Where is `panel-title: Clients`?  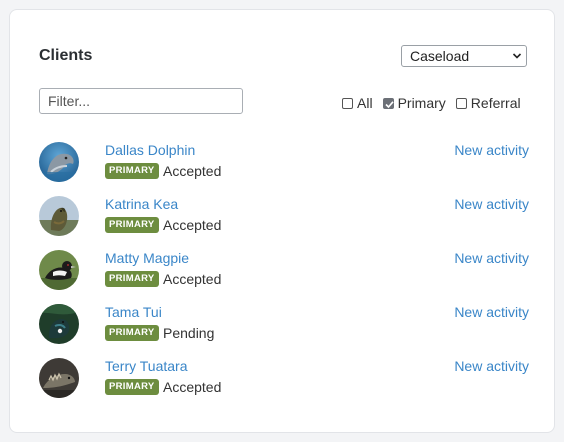 panel-title: Clients is located at coordinates (66, 55).